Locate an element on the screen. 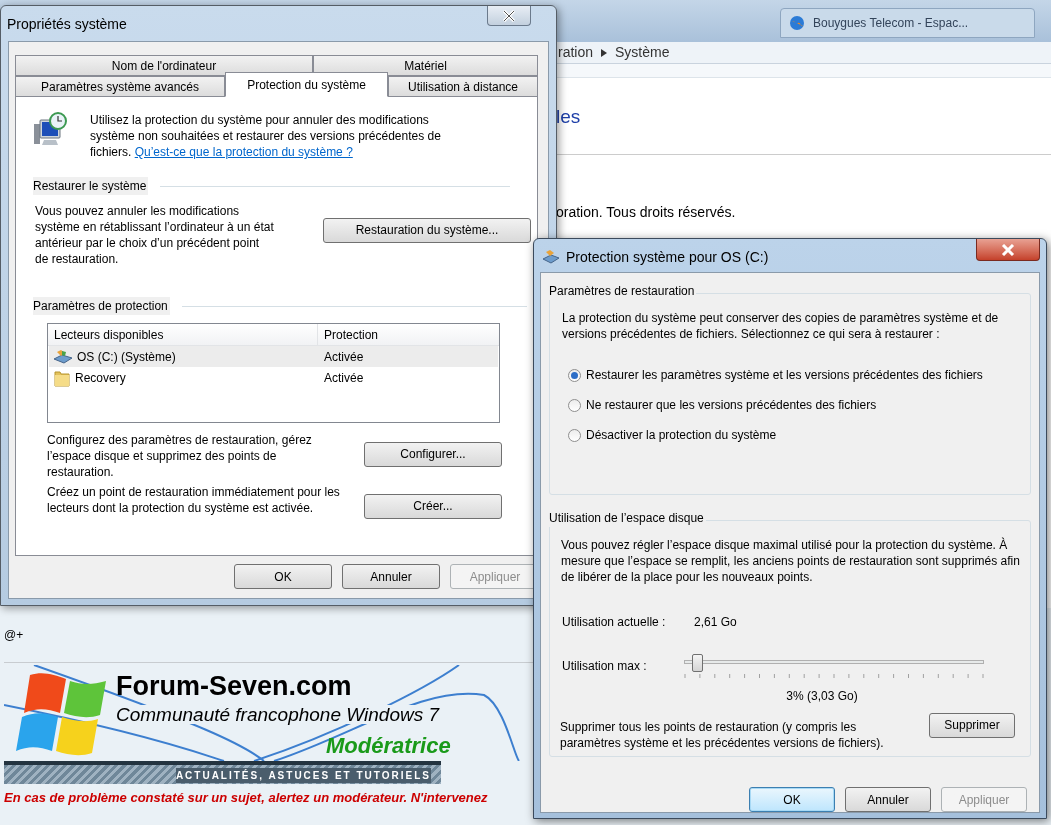 The height and width of the screenshot is (825, 1051). radio-option: Restaurer les paramètres système et les versions précédentes des fichiers is located at coordinates (793, 375).